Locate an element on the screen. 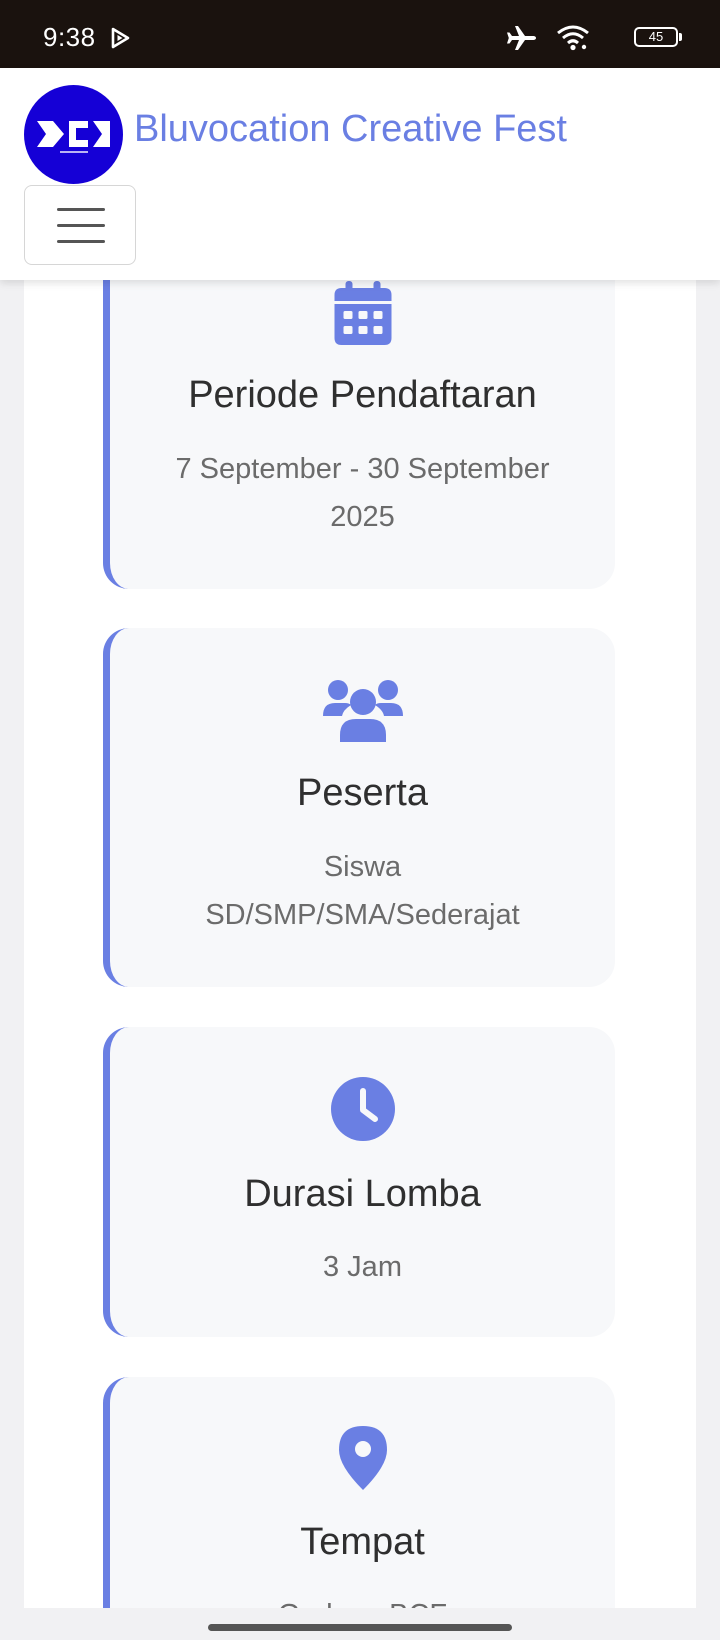 This screenshot has width=720, height=1640. status-time: 9:38 is located at coordinates (69, 37).